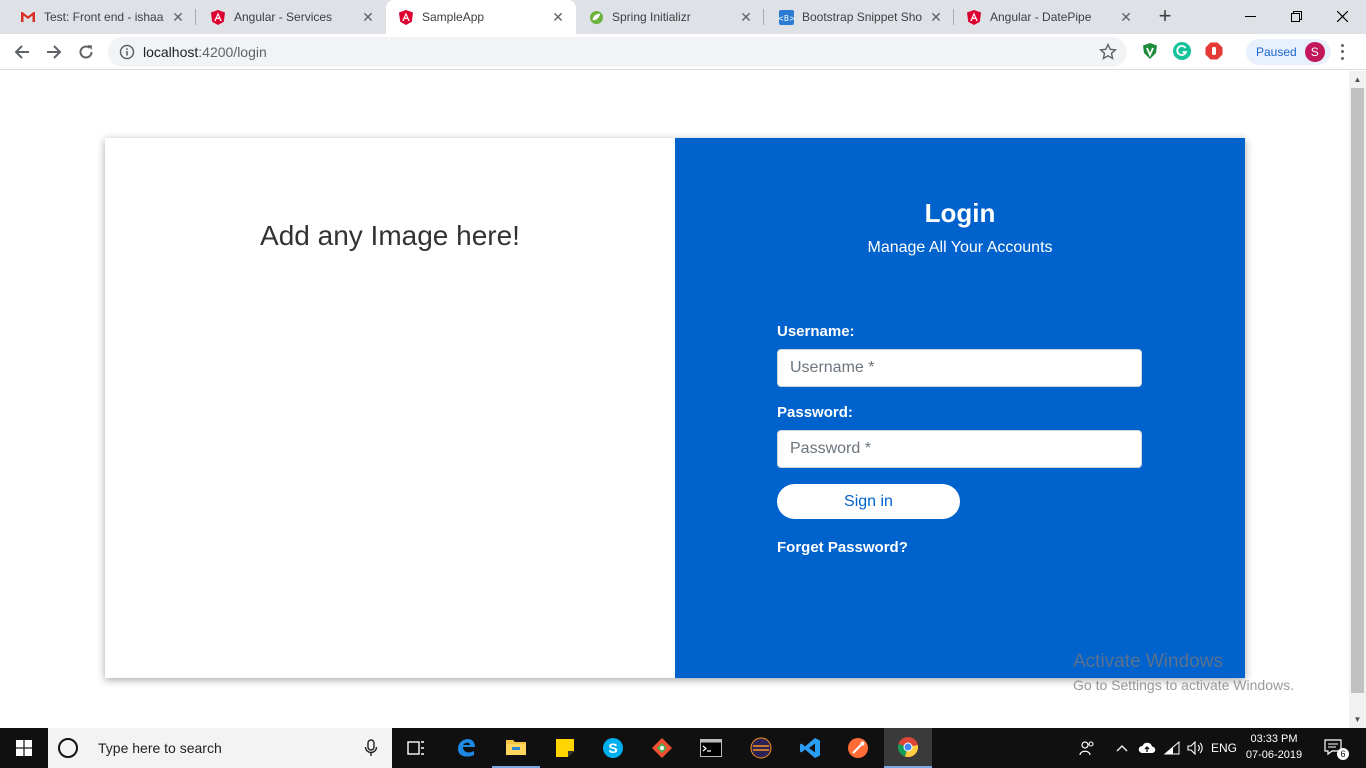 The width and height of the screenshot is (1366, 768). Describe the element at coordinates (466, 748) in the screenshot. I see `edge-browser-icon` at that location.